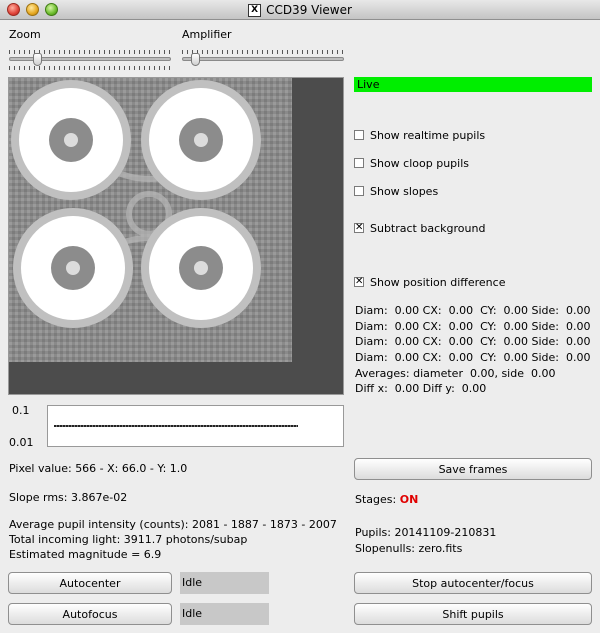 This screenshot has width=600, height=633. What do you see at coordinates (90, 583) in the screenshot?
I see `autocenter-button: Autocenter` at bounding box center [90, 583].